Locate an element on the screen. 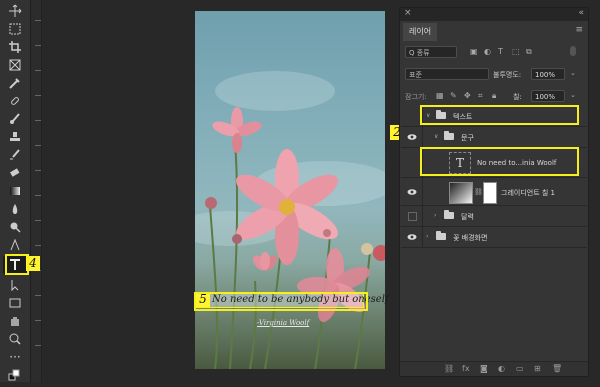  layer-row-phrase-group: ∨ 문구 is located at coordinates (494, 137).